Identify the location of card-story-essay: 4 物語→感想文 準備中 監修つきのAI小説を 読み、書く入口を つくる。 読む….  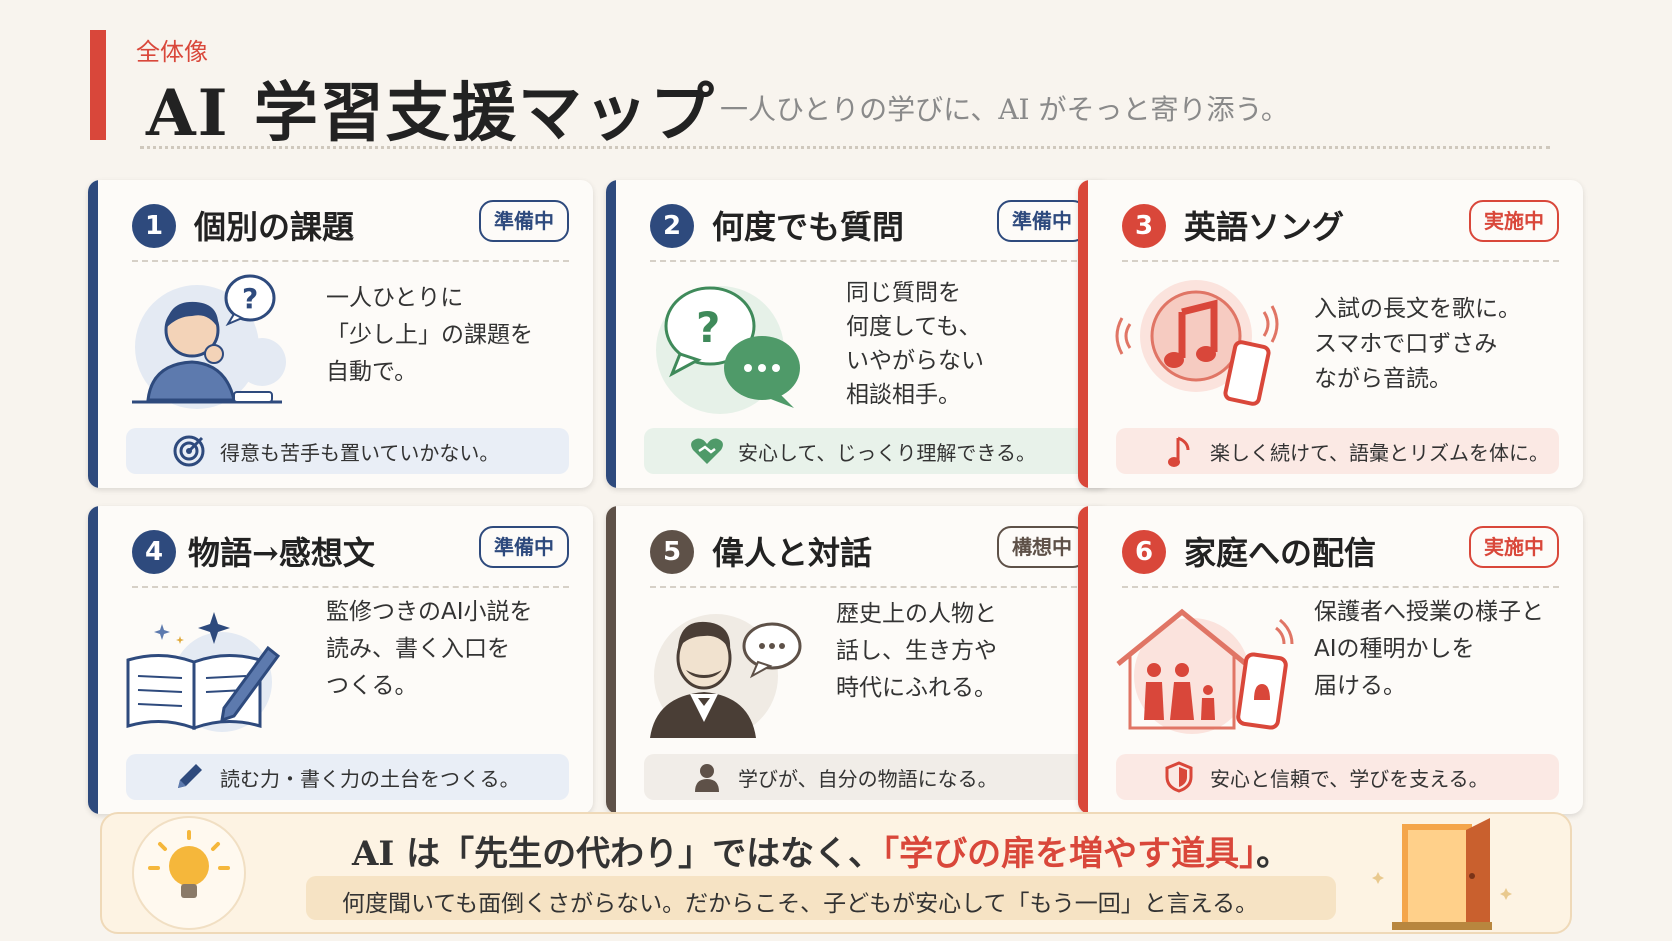
(340, 660).